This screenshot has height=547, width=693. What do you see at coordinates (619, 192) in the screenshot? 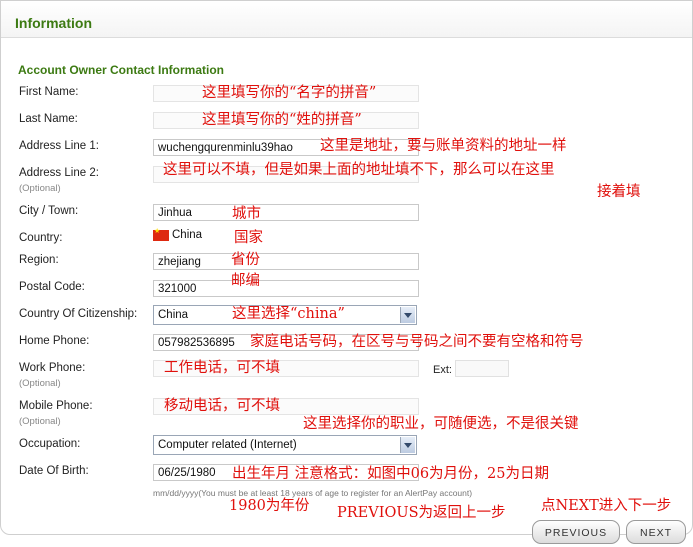
I see `annotation-address-2-line-2: 接着填` at bounding box center [619, 192].